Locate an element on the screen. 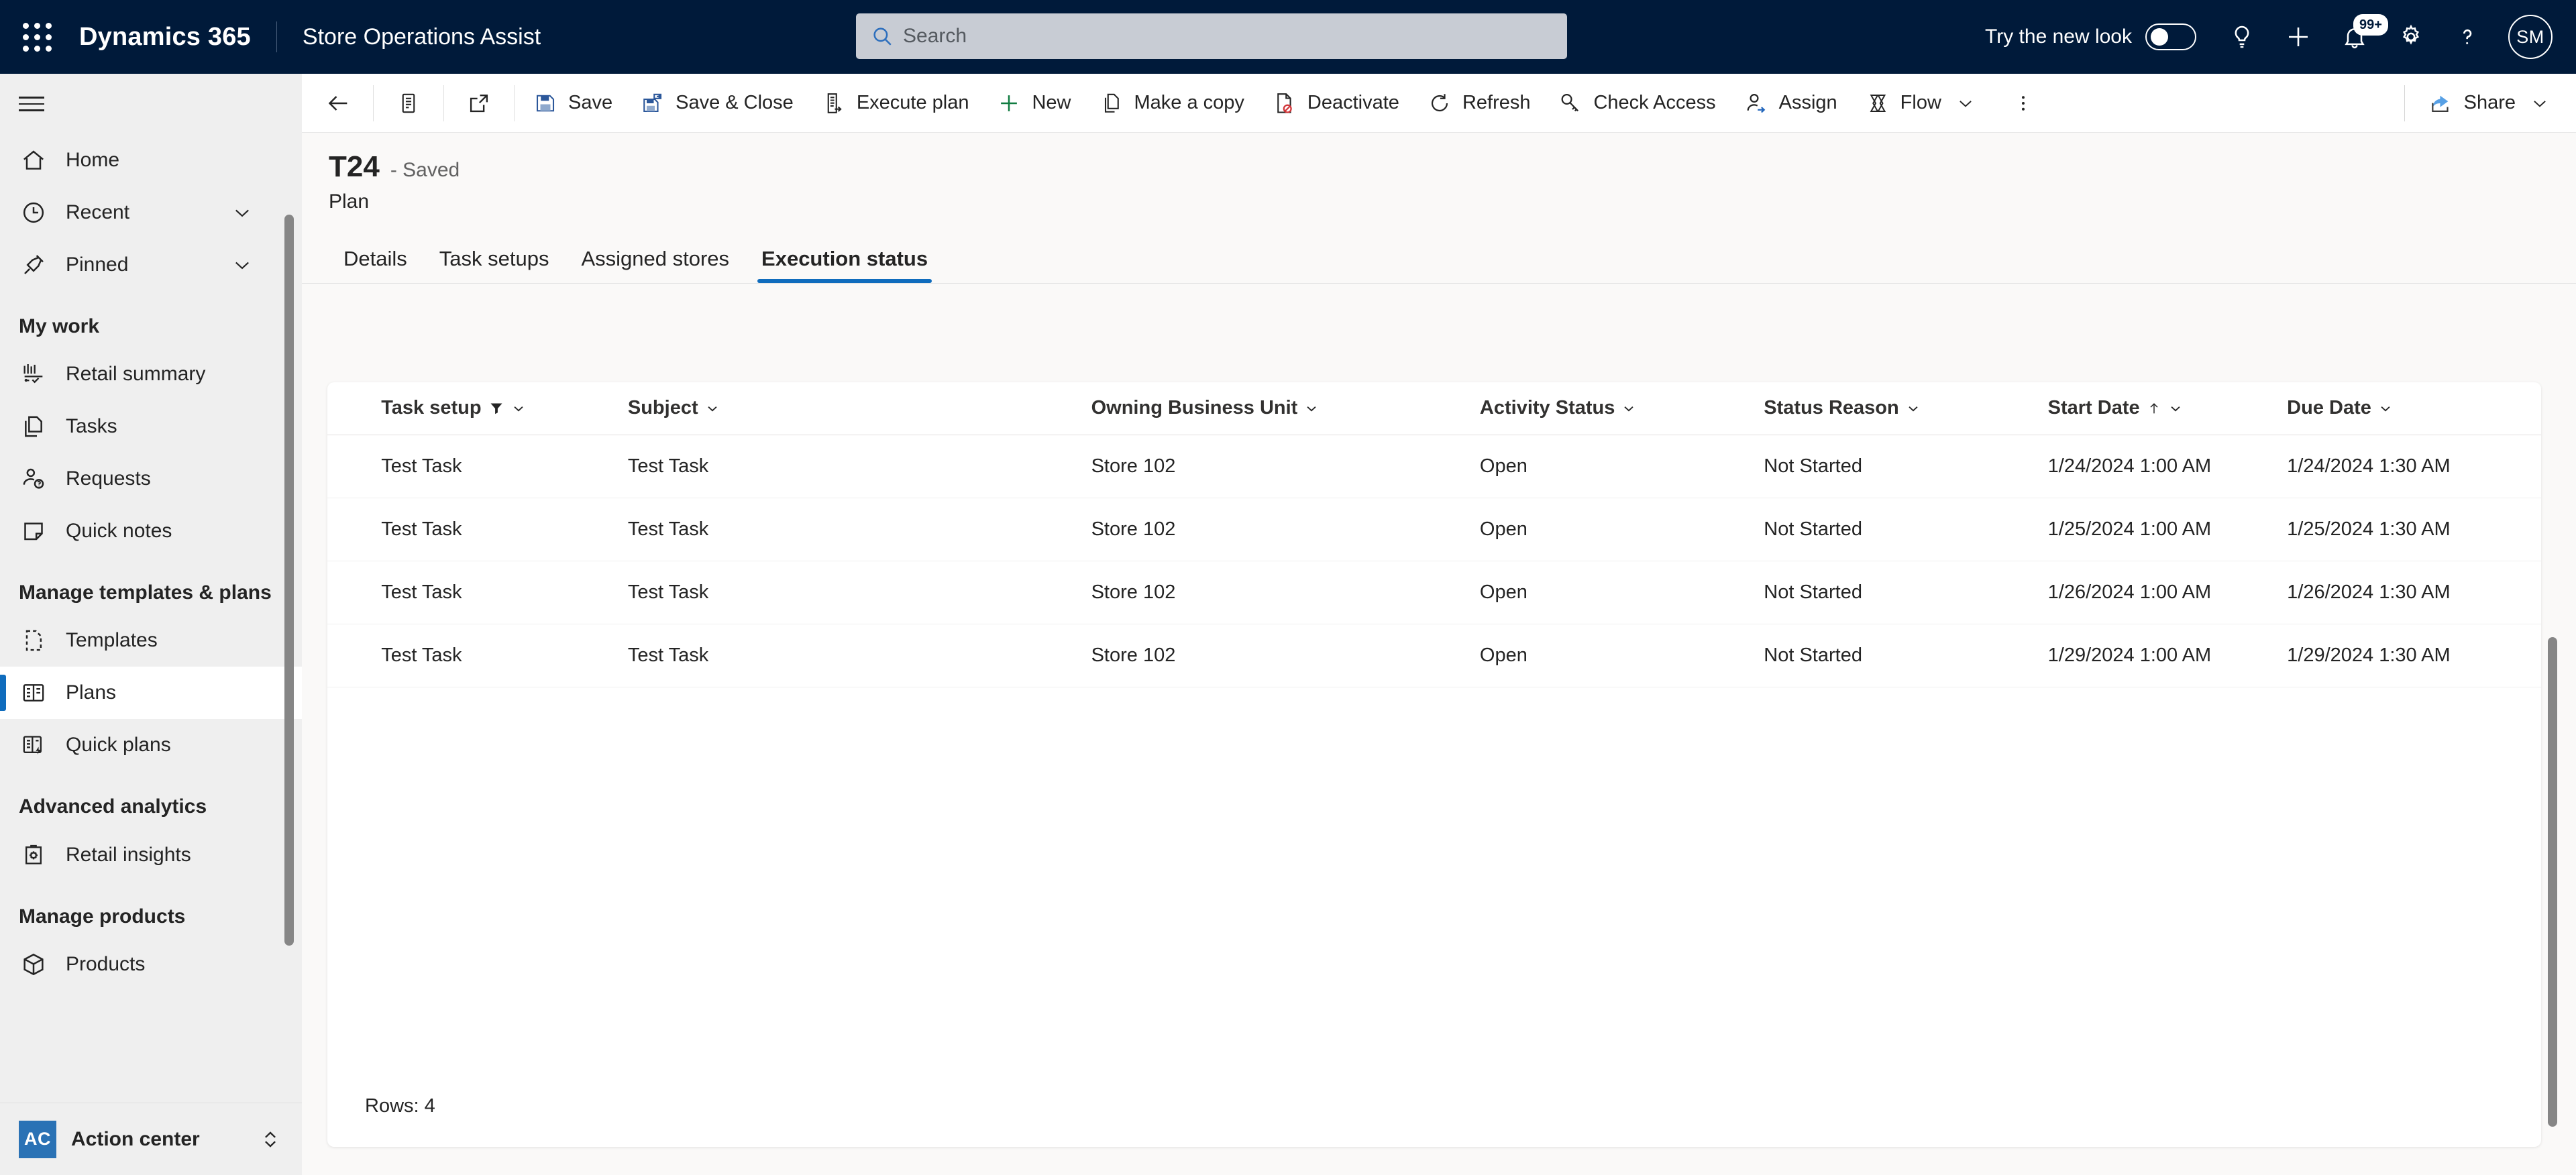 Image resolution: width=2576 pixels, height=1175 pixels. sidebar-item-retail-insights: Retail insights is located at coordinates (151, 855).